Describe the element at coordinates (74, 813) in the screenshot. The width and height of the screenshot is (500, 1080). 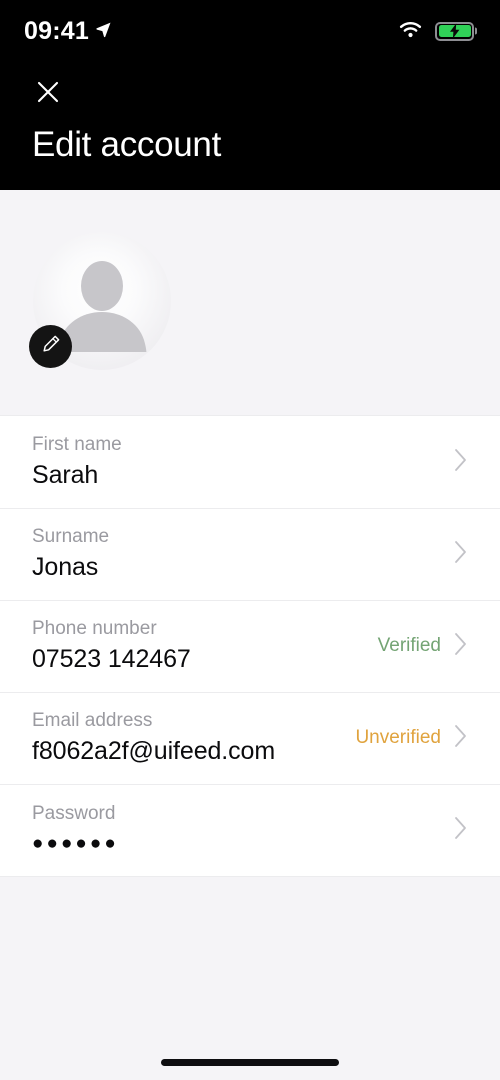
I see `field-label: Password` at that location.